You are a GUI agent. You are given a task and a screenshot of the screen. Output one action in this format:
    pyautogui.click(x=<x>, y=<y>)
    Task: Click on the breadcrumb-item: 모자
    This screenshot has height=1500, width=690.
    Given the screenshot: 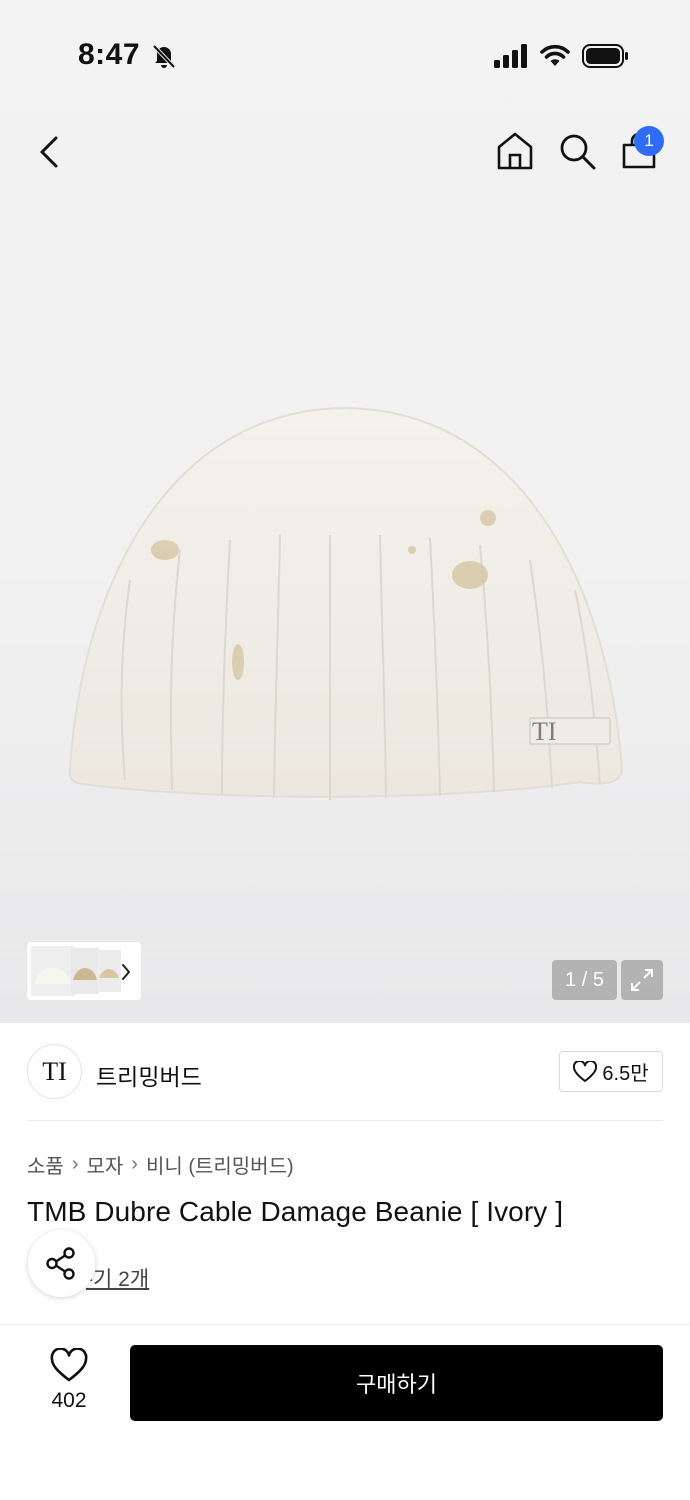 What is the action you would take?
    pyautogui.click(x=104, y=1164)
    